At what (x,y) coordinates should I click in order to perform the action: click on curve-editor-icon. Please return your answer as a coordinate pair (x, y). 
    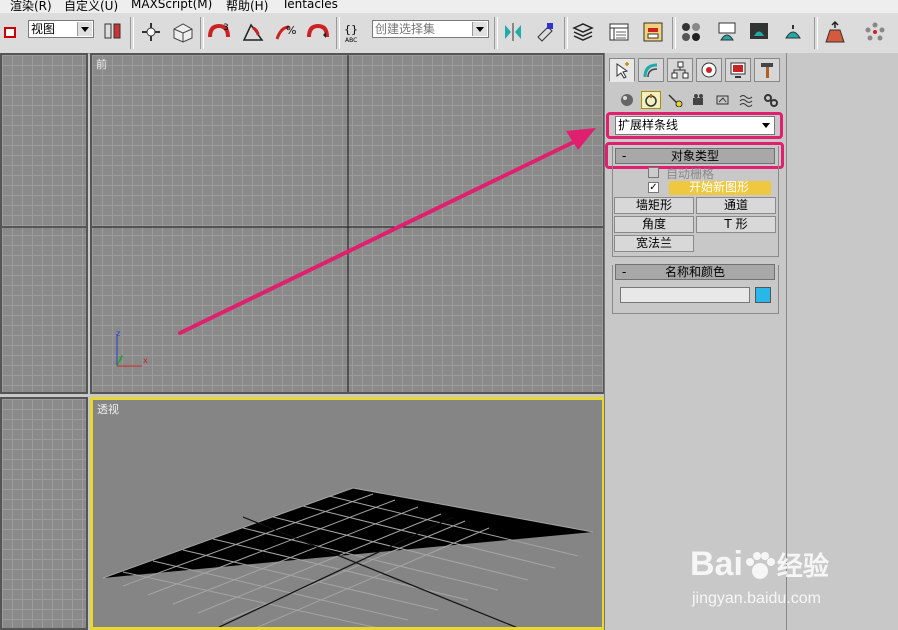
    Looking at the image, I should click on (619, 32).